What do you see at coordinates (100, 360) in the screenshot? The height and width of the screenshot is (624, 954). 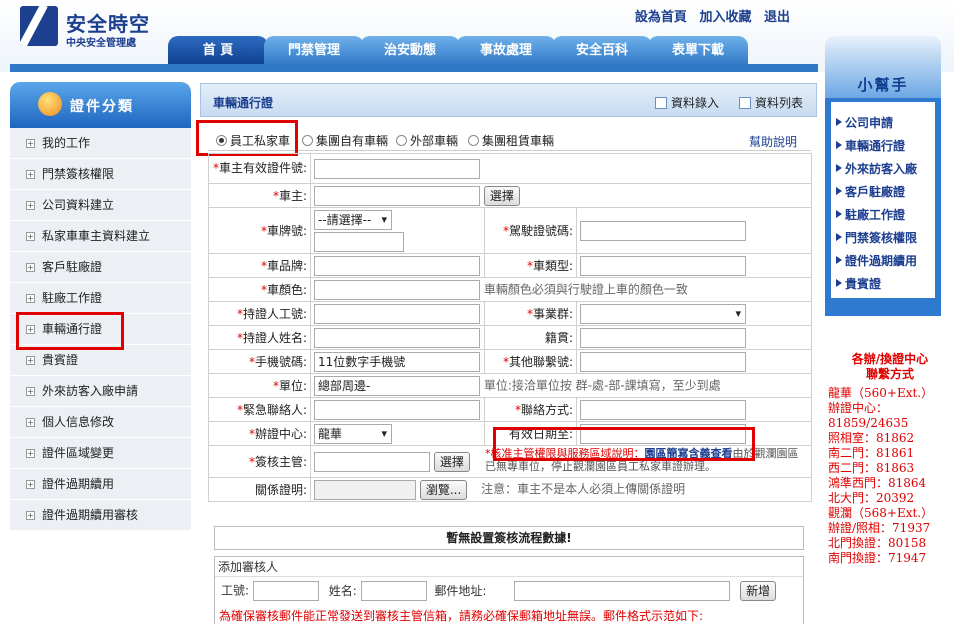 I see `sidebar-item-vip-pass: + 貴賓證` at bounding box center [100, 360].